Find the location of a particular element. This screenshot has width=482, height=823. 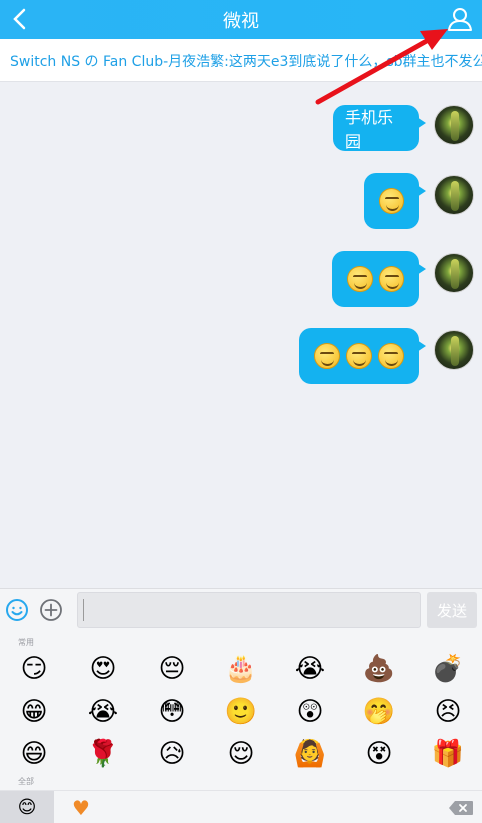

emoji-item: 🙂 is located at coordinates (241, 712).